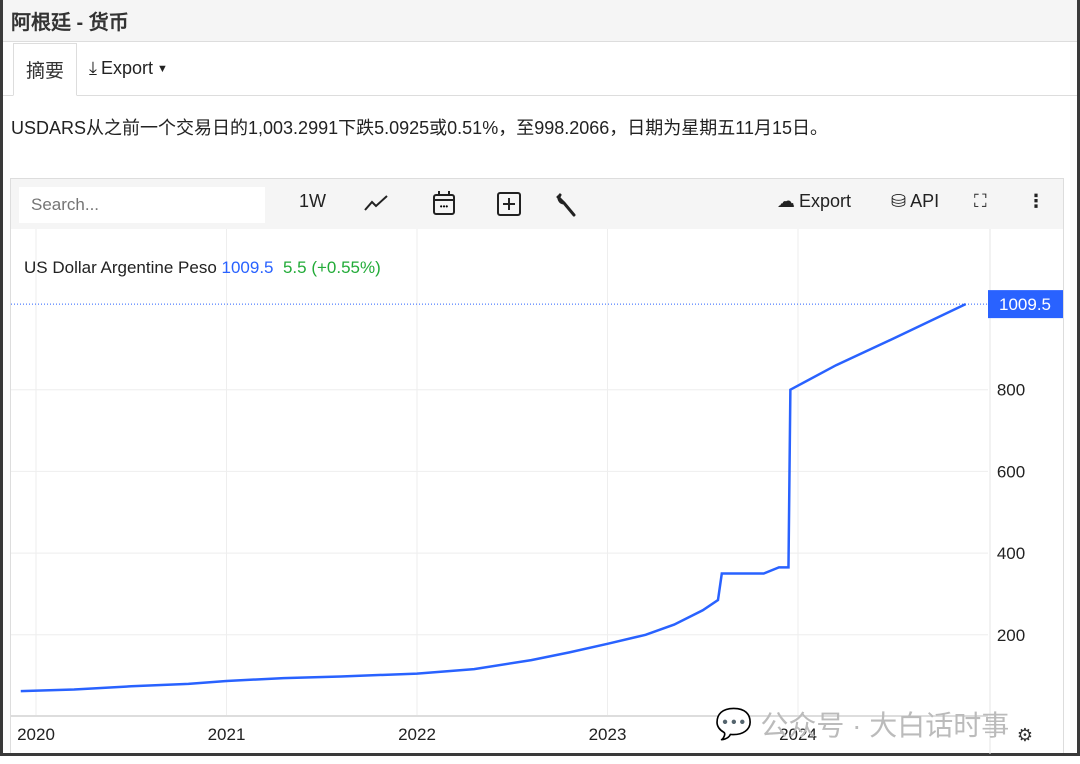  Describe the element at coordinates (93, 68) in the screenshot. I see `download-icon: ⤓` at that location.